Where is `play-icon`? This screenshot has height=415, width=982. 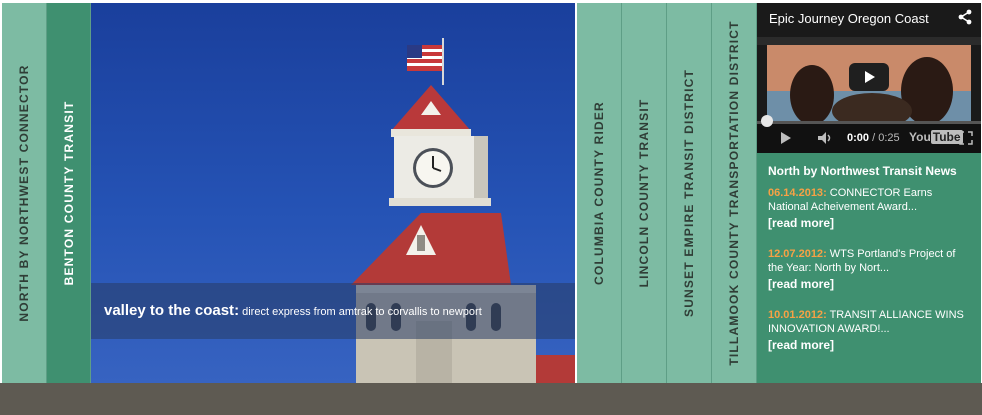 play-icon is located at coordinates (870, 77).